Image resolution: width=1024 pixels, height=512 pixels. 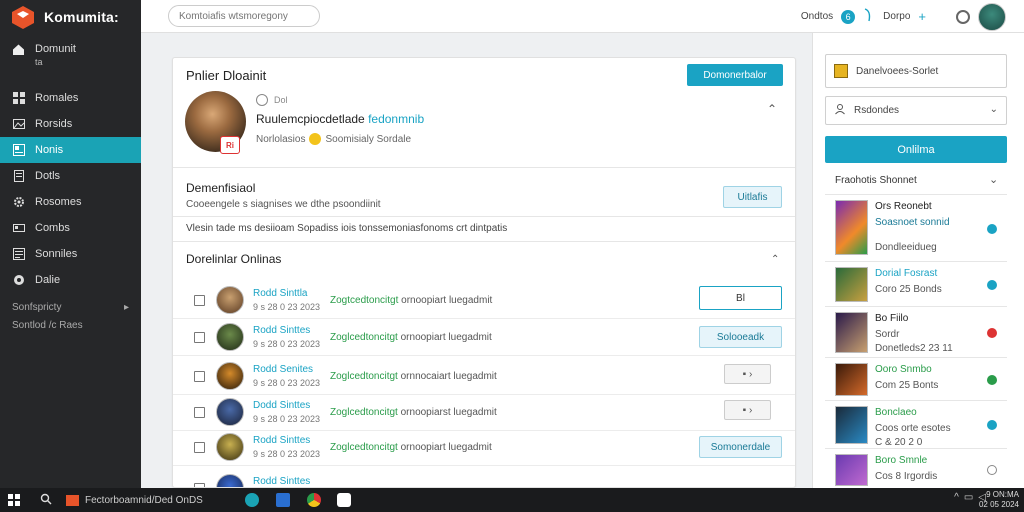 What do you see at coordinates (869, 16) in the screenshot?
I see `bookmark-icon` at bounding box center [869, 16].